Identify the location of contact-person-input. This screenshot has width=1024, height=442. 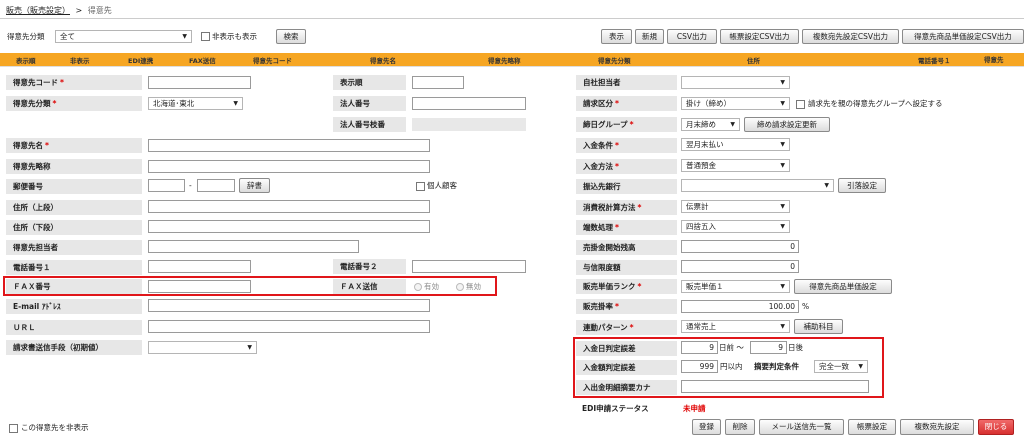
(253, 246).